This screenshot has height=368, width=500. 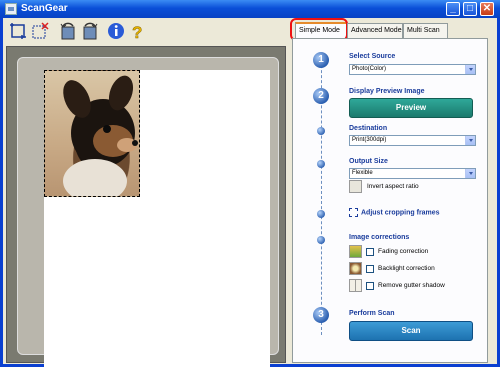 What do you see at coordinates (403, 251) in the screenshot?
I see `fading-correction-label: Fading correction` at bounding box center [403, 251].